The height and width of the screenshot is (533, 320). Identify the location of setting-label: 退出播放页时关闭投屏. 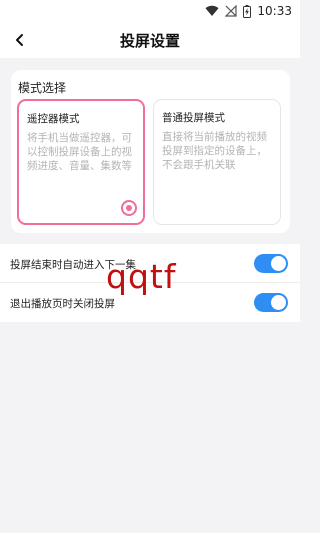
(62, 304).